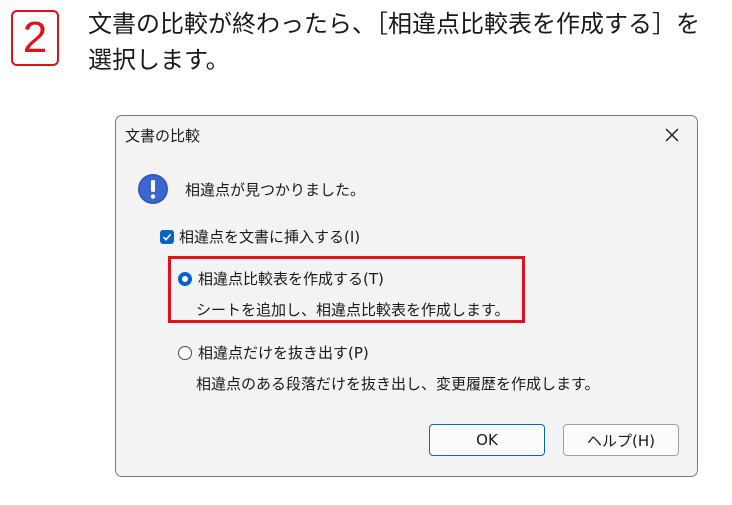 The width and height of the screenshot is (732, 505). I want to click on option-extract-diffs: 相違点だけを抜き出す(P), so click(273, 352).